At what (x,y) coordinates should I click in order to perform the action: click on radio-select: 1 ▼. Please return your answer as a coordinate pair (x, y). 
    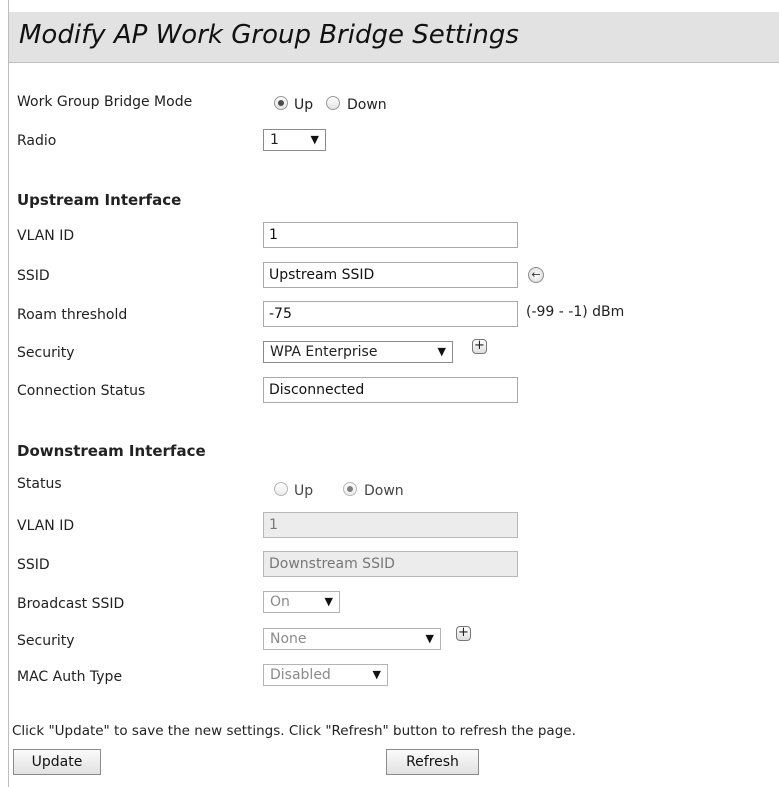
    Looking at the image, I should click on (294, 140).